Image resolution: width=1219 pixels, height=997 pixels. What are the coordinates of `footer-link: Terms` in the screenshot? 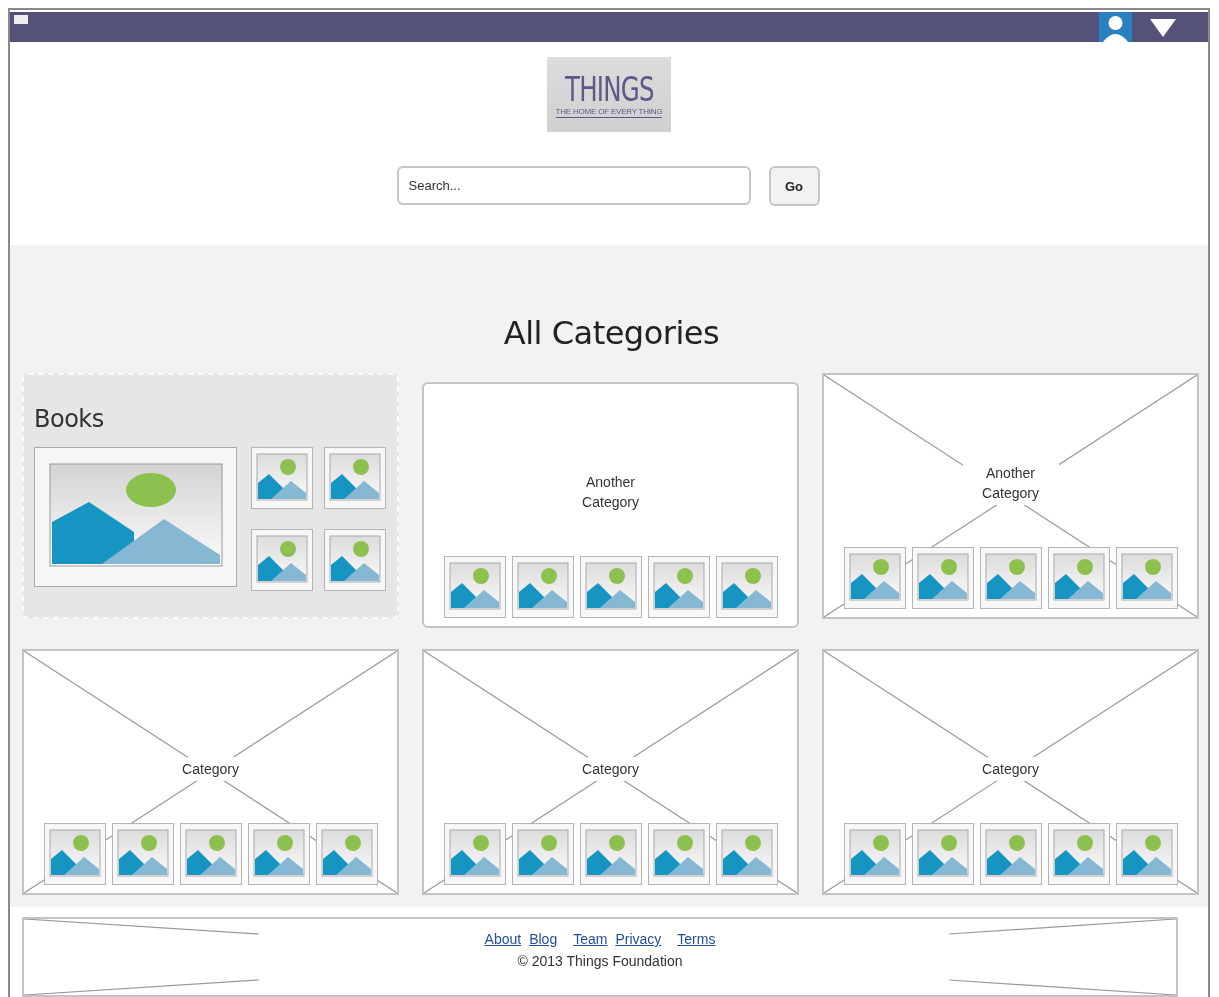 It's located at (696, 939).